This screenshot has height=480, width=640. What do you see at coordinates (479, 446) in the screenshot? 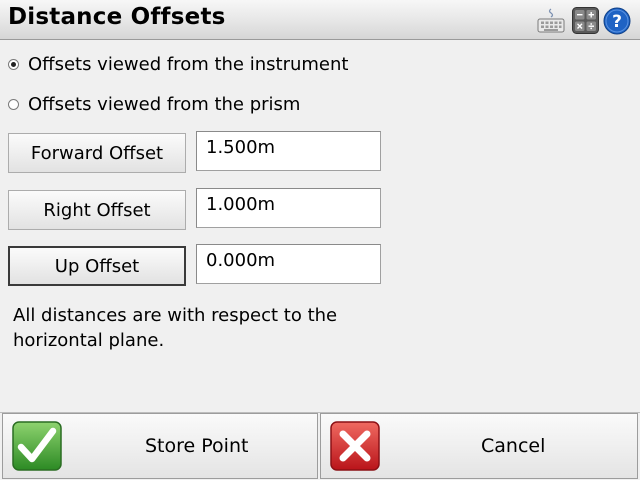
I see `cancel-button: Cancel` at bounding box center [479, 446].